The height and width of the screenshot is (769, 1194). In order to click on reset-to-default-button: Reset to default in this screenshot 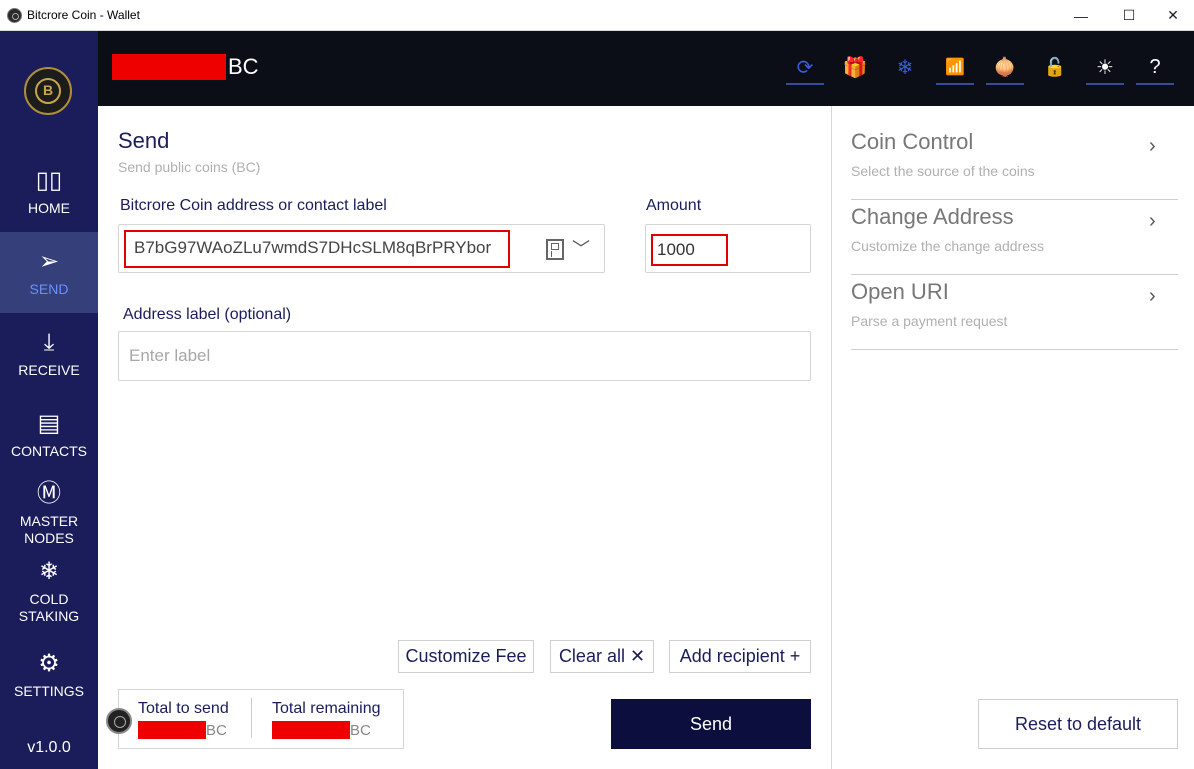, I will do `click(1078, 724)`.